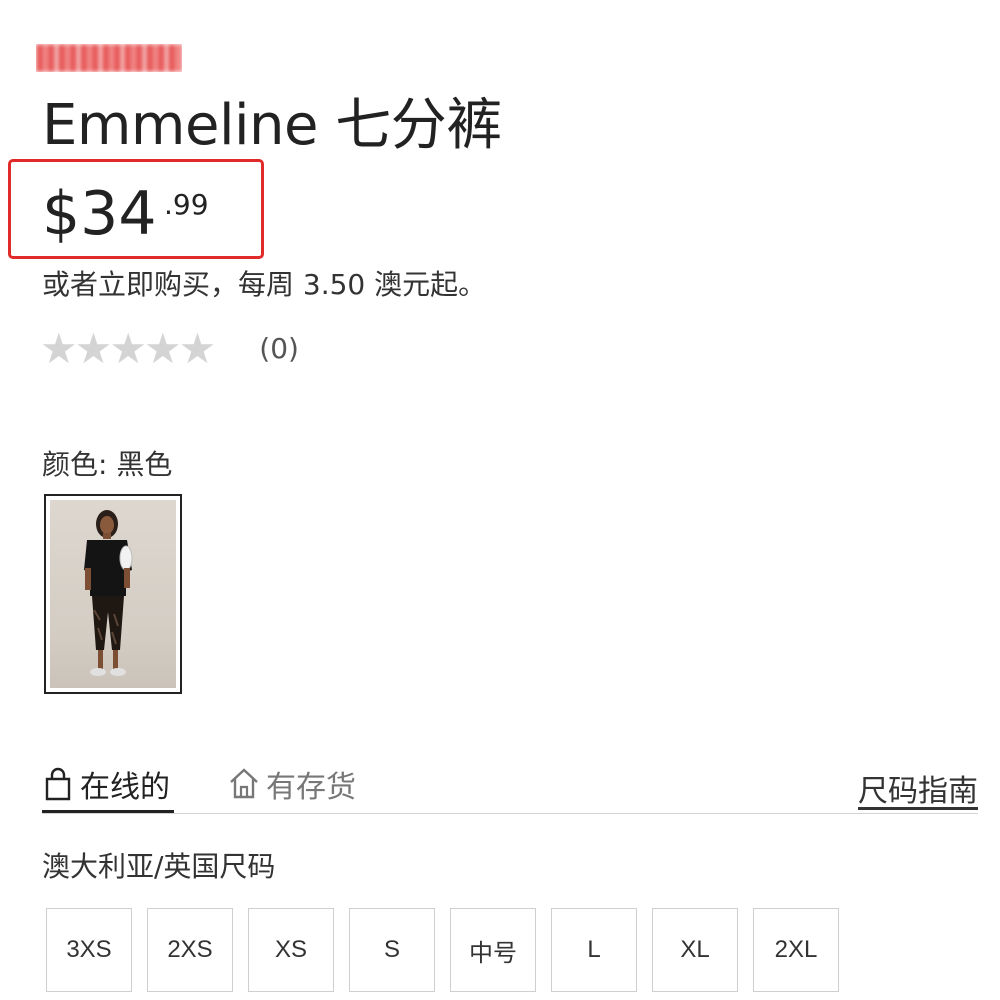 The image size is (1000, 1000). I want to click on size-button: XL, so click(695, 950).